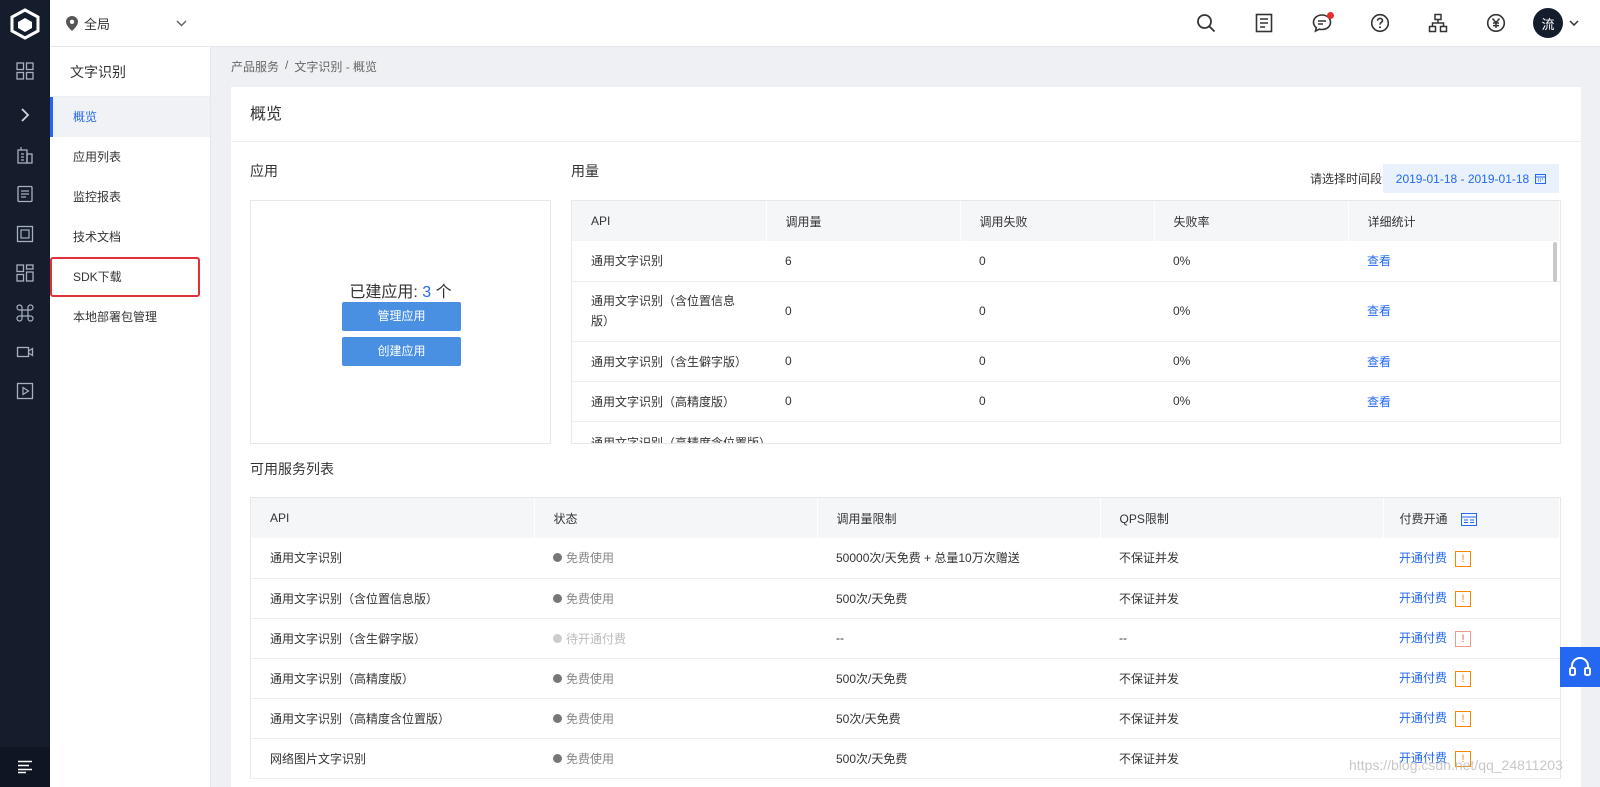 Image resolution: width=1600 pixels, height=787 pixels. Describe the element at coordinates (1468, 519) in the screenshot. I see `table-settings-icon` at that location.